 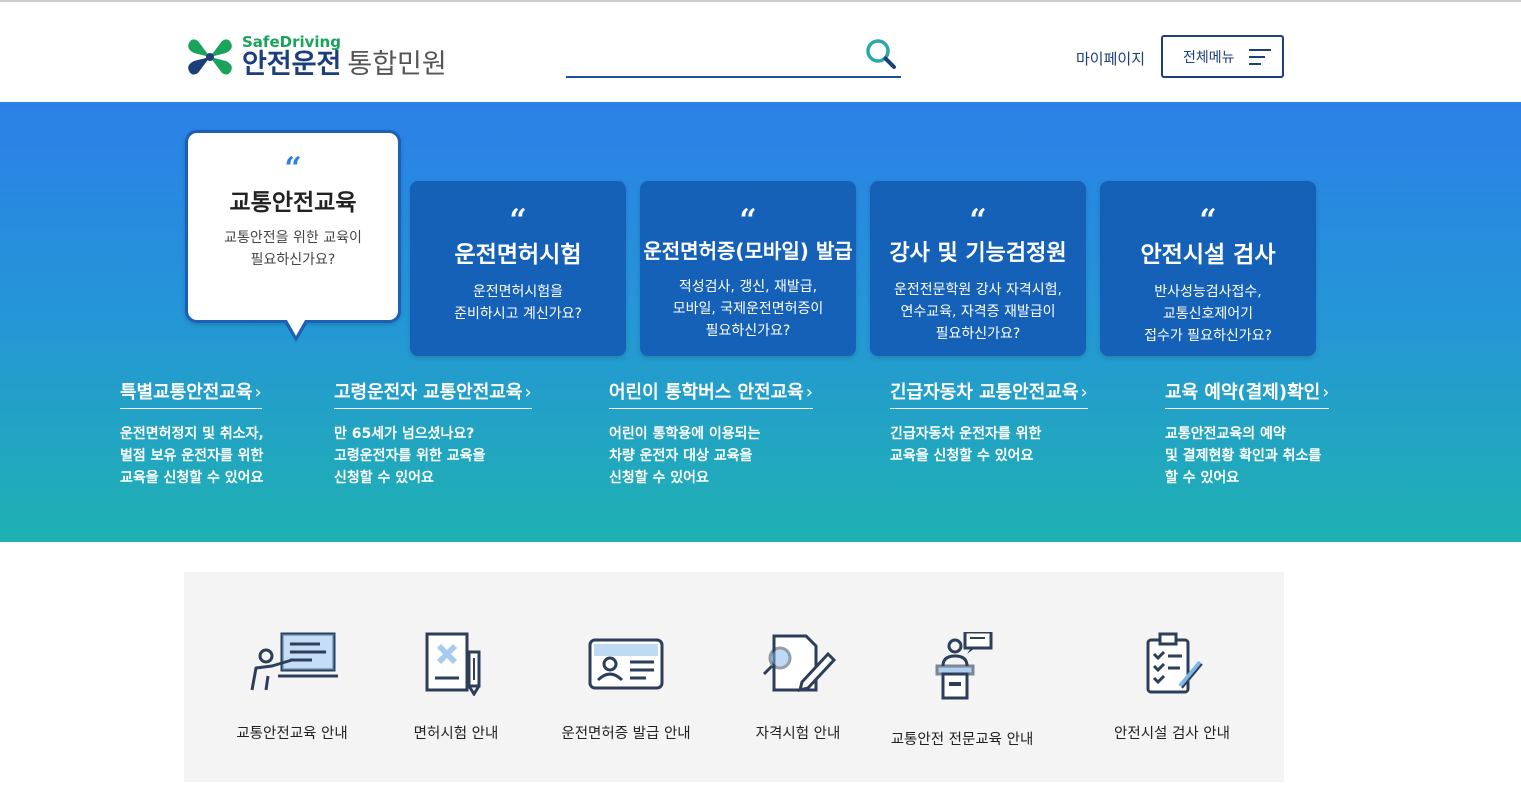 I want to click on site-logo: SafeDriving 안전운전 통합민원, so click(x=315, y=57).